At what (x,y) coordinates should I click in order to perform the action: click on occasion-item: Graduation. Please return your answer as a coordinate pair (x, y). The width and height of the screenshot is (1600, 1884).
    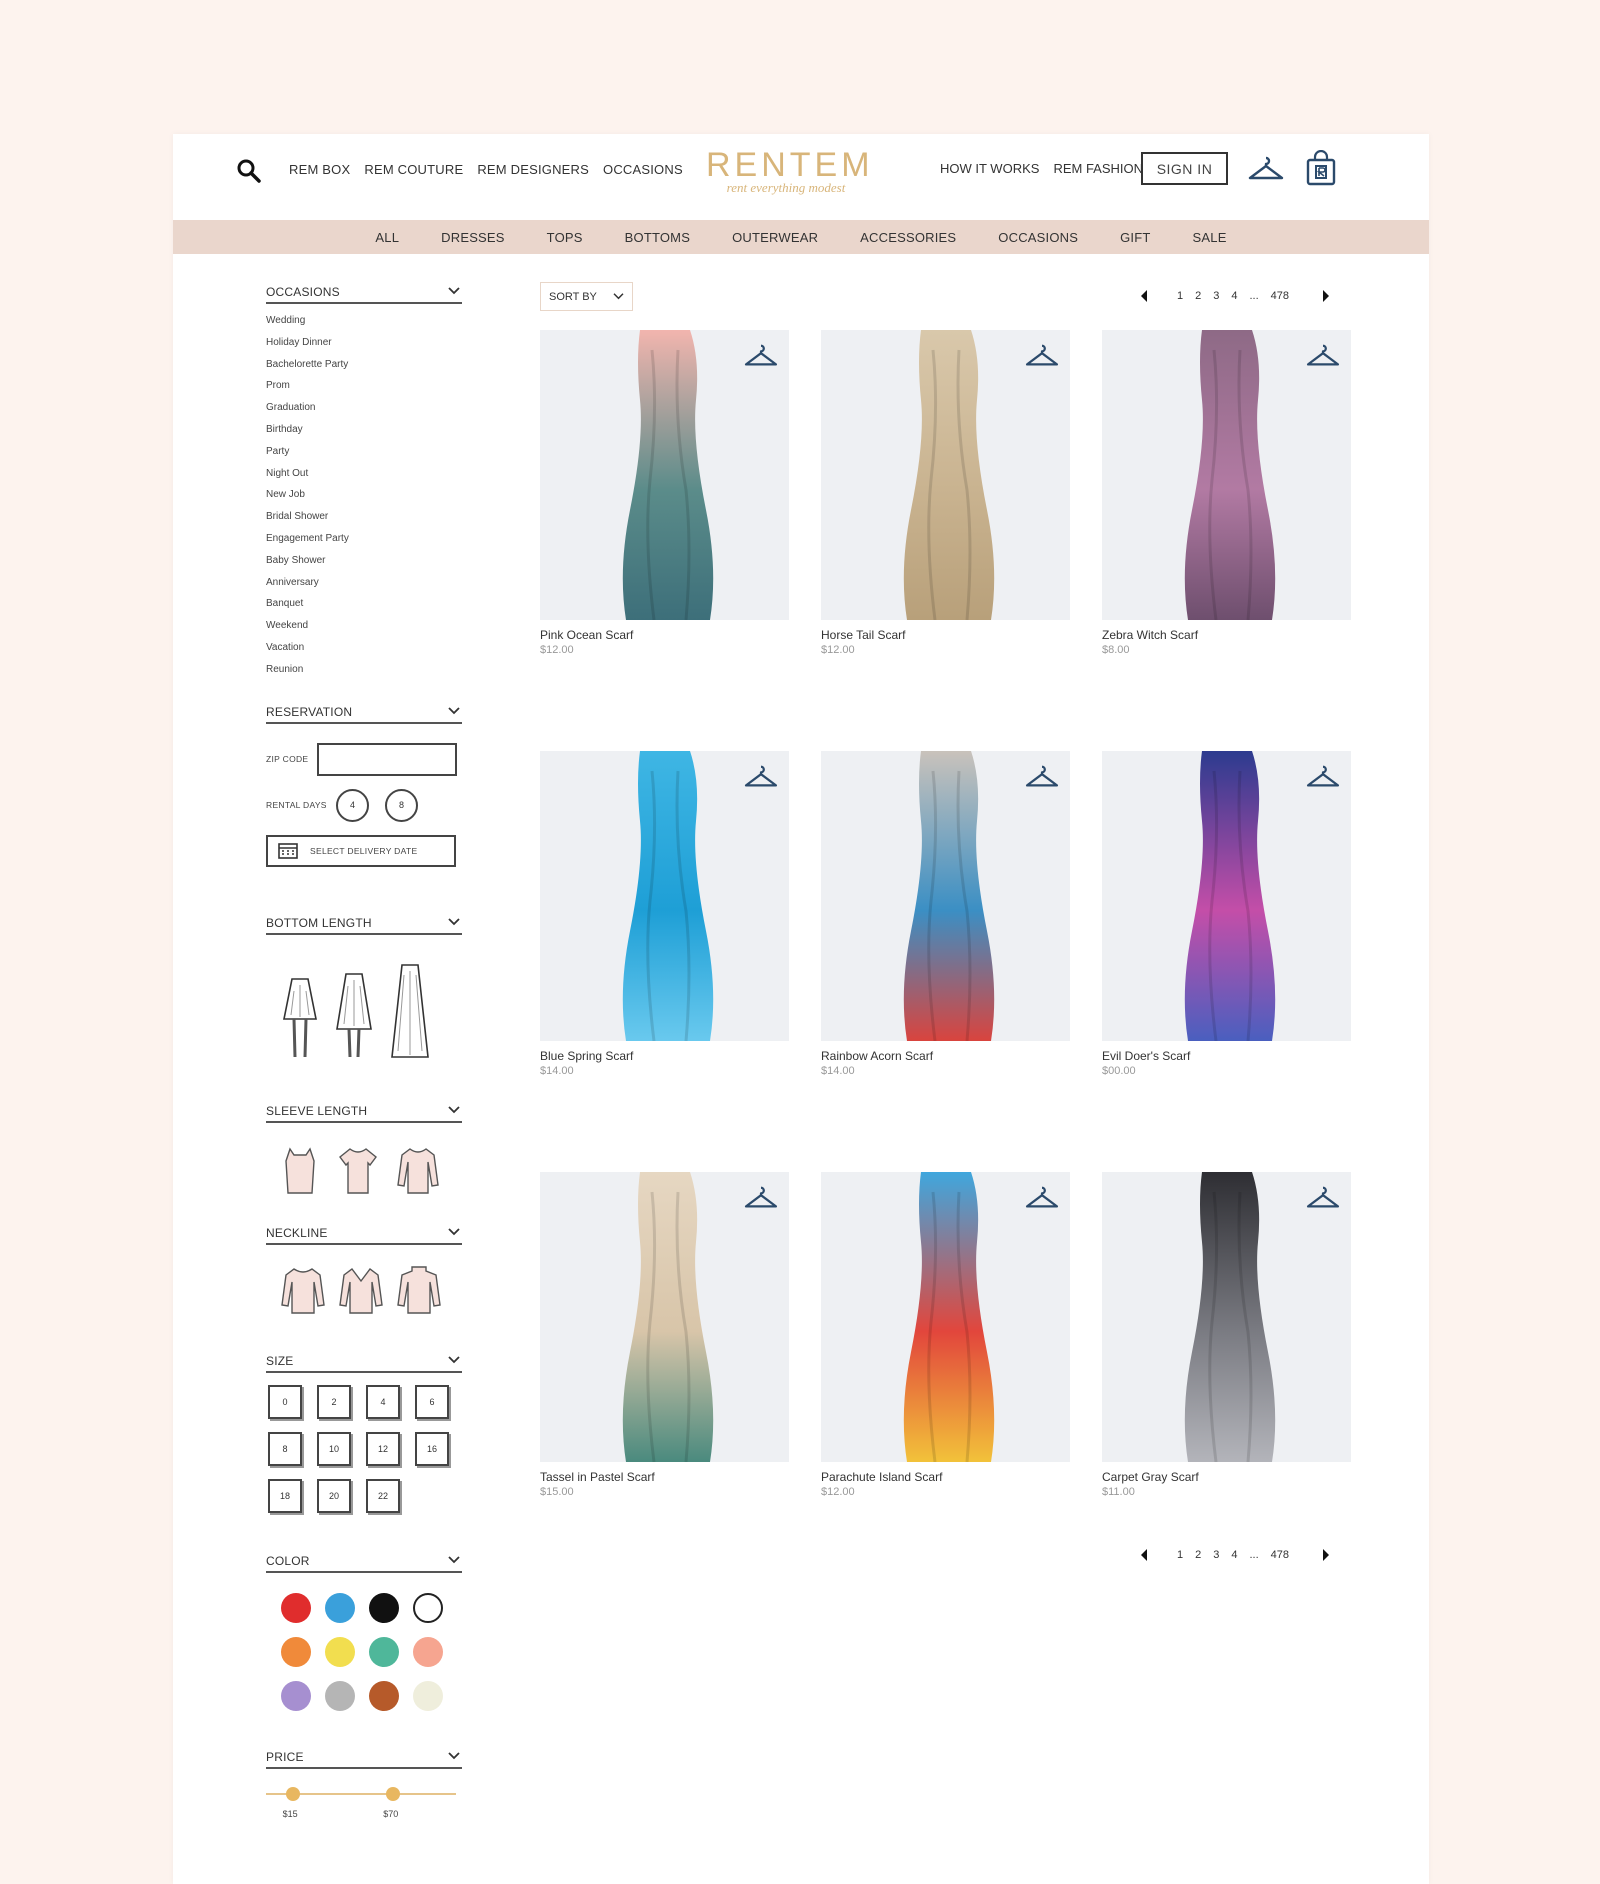
    Looking at the image, I should click on (364, 412).